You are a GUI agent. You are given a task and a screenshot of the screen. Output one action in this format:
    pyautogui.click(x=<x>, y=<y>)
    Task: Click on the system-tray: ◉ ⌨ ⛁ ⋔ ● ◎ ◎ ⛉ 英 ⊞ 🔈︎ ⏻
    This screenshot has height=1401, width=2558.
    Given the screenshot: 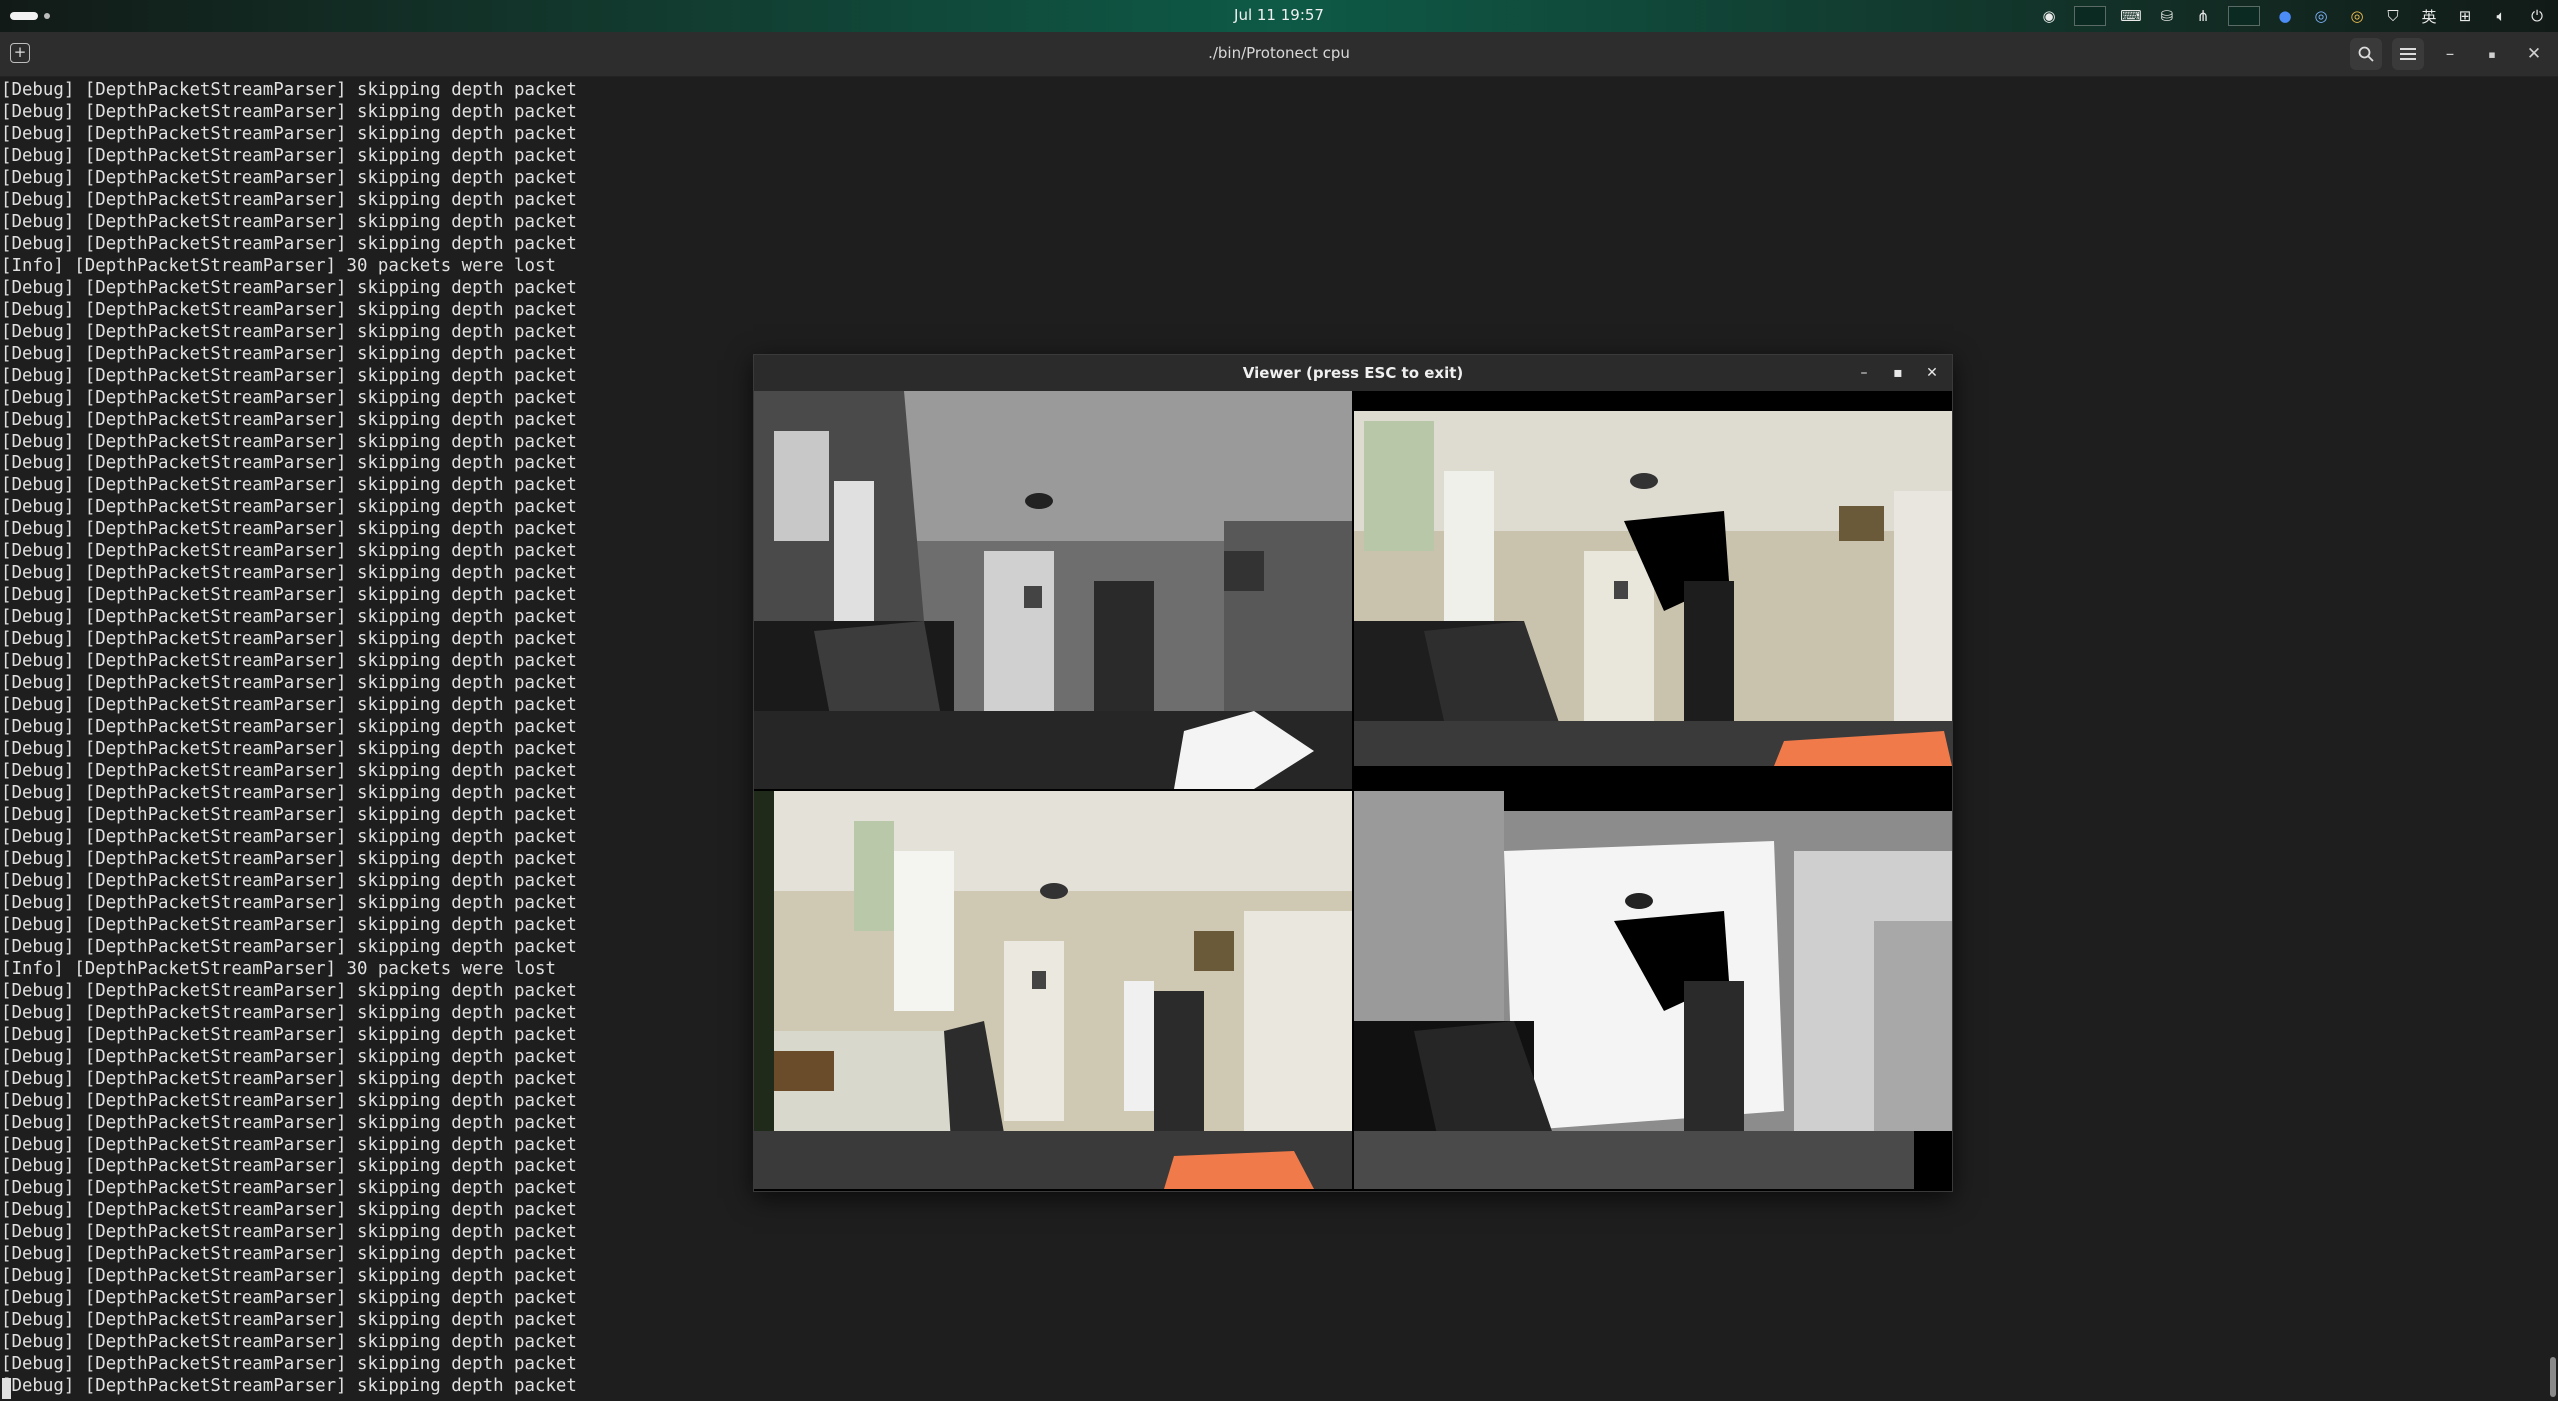 What is the action you would take?
    pyautogui.click(x=2293, y=16)
    